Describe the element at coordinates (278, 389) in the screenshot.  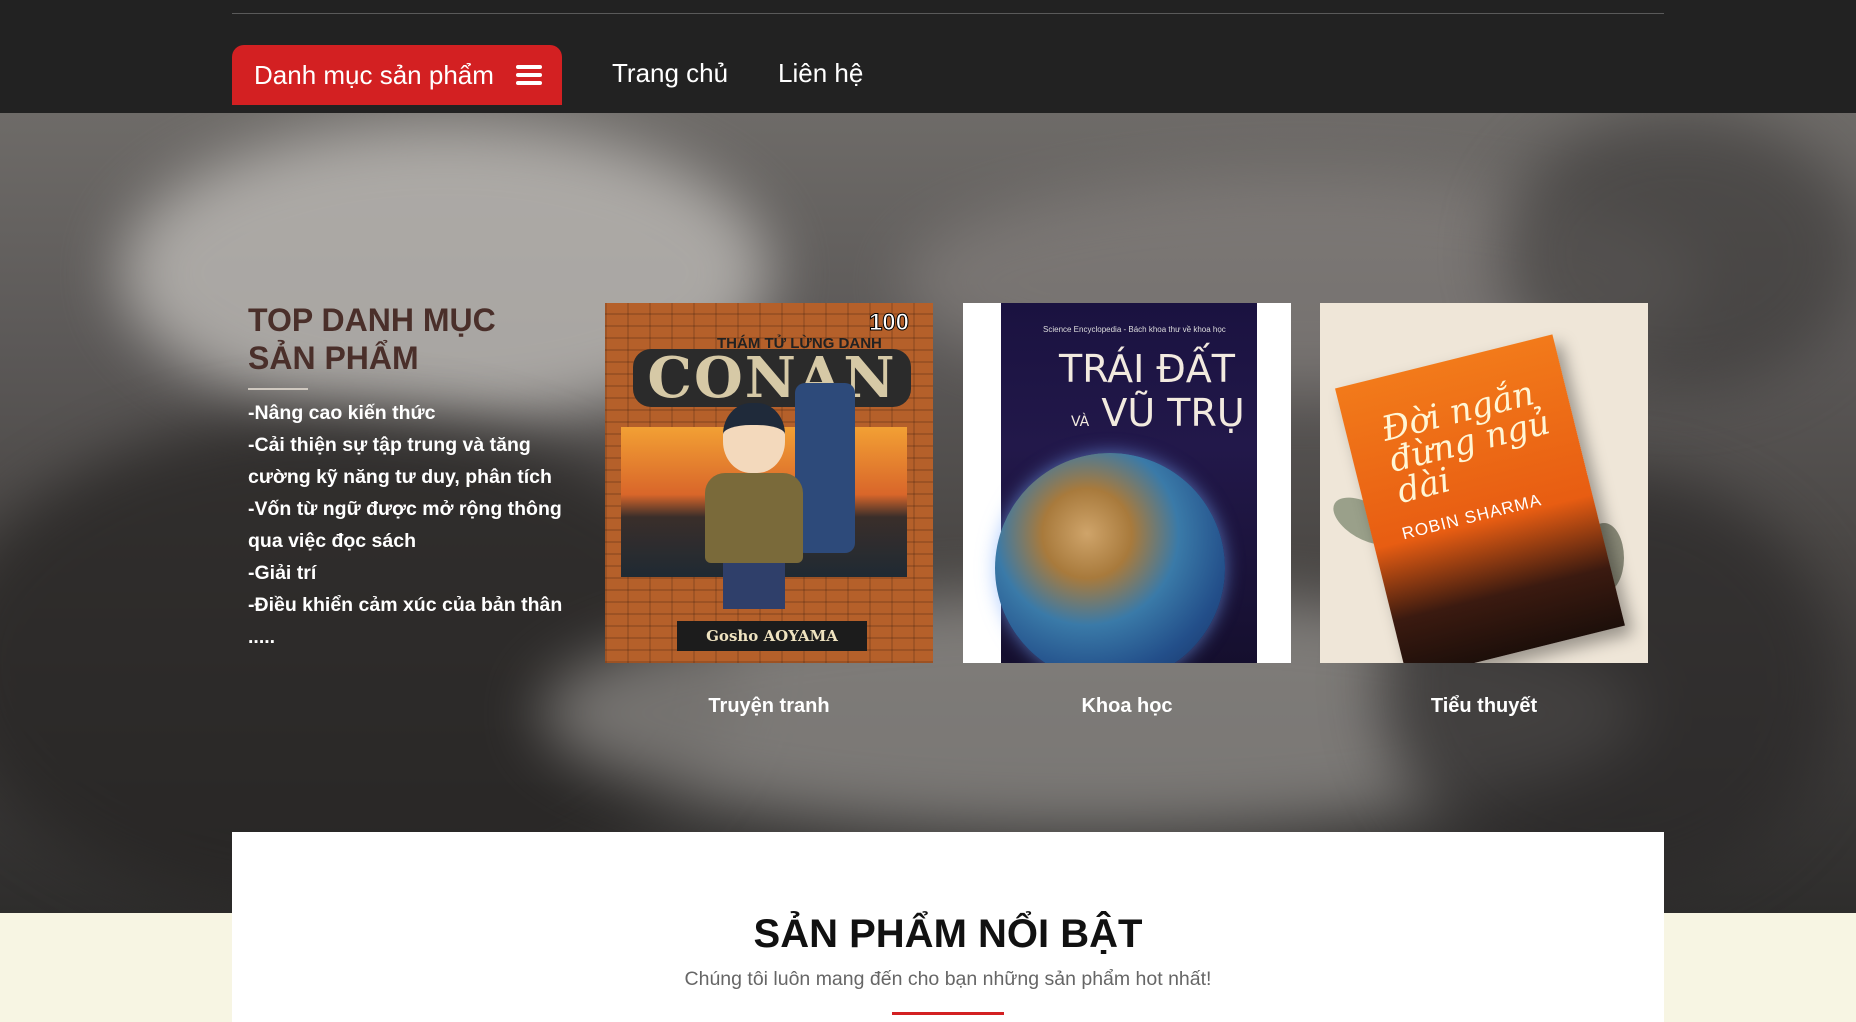
I see `title-underline` at that location.